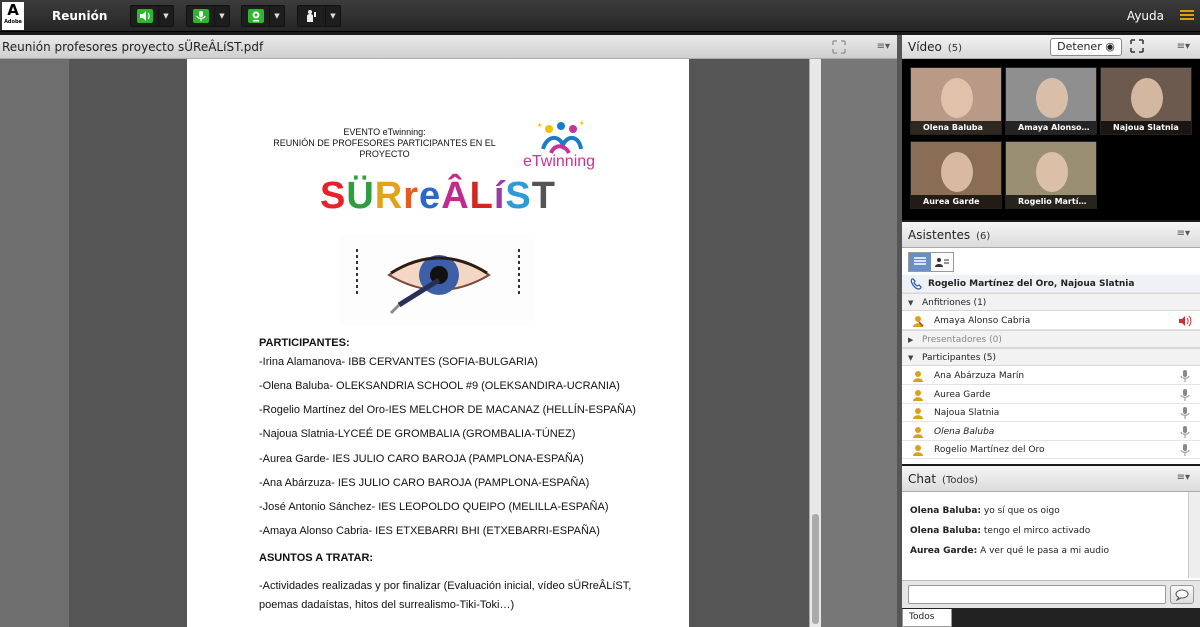 Image resolution: width=1200 pixels, height=627 pixels. Describe the element at coordinates (1051, 339) in the screenshot. I see `presenters-group: ▶ Presentadores (0)` at that location.